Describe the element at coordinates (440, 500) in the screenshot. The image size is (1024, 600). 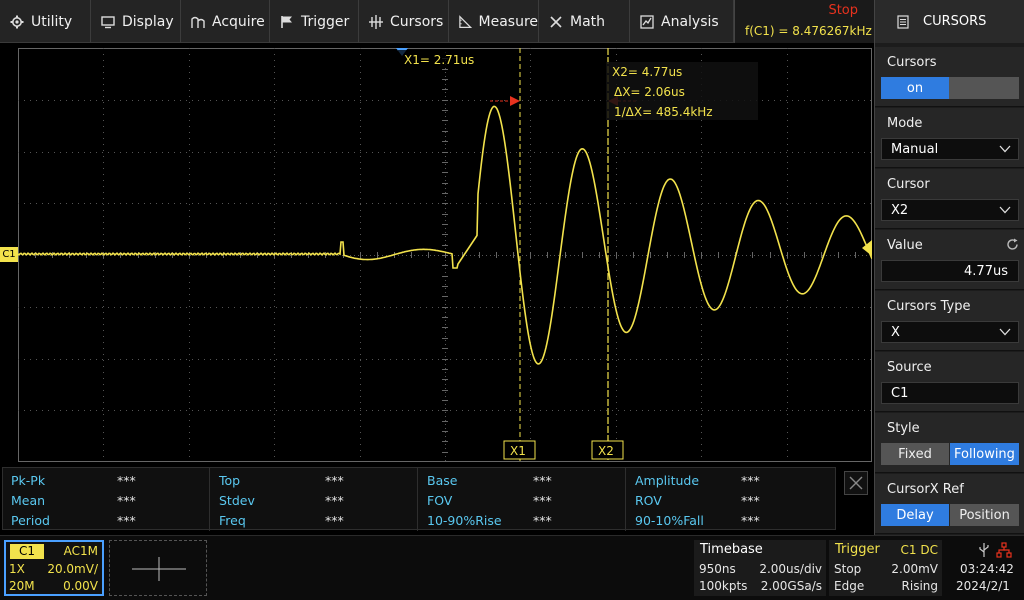
I see `measure-label: FOV` at that location.